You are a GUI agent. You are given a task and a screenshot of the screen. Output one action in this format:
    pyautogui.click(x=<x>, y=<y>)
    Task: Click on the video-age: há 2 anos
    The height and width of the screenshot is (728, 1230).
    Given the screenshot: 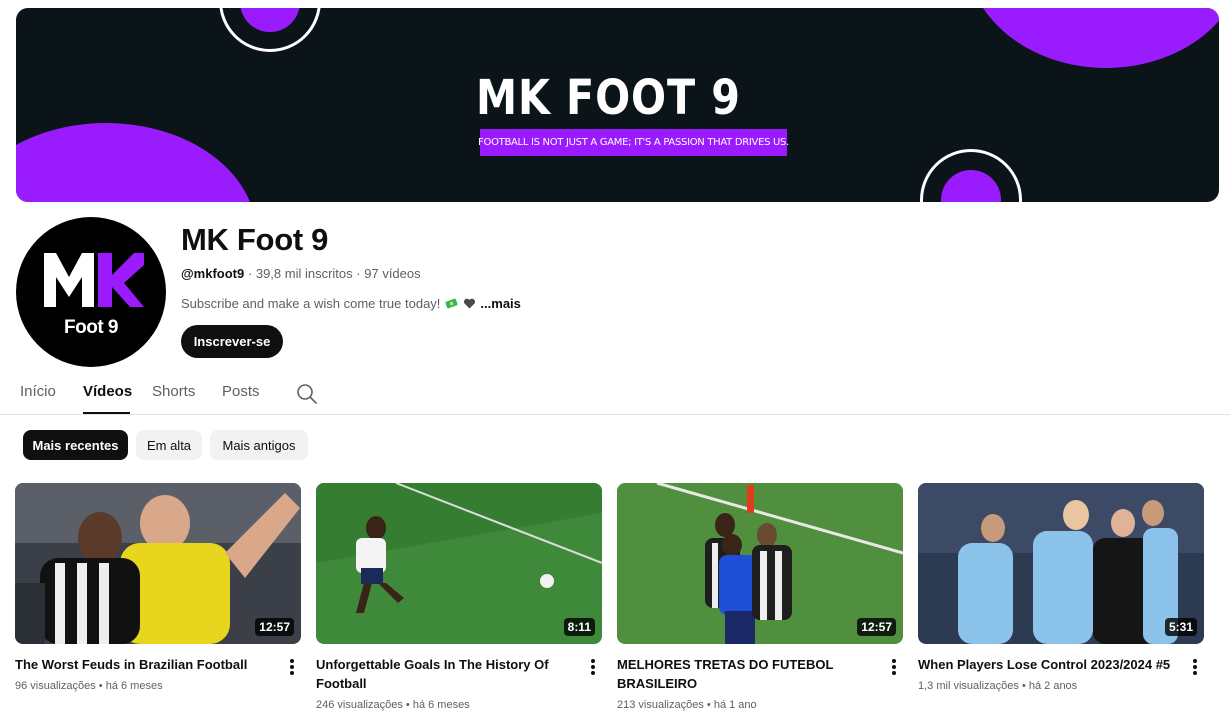 What is the action you would take?
    pyautogui.click(x=1053, y=686)
    